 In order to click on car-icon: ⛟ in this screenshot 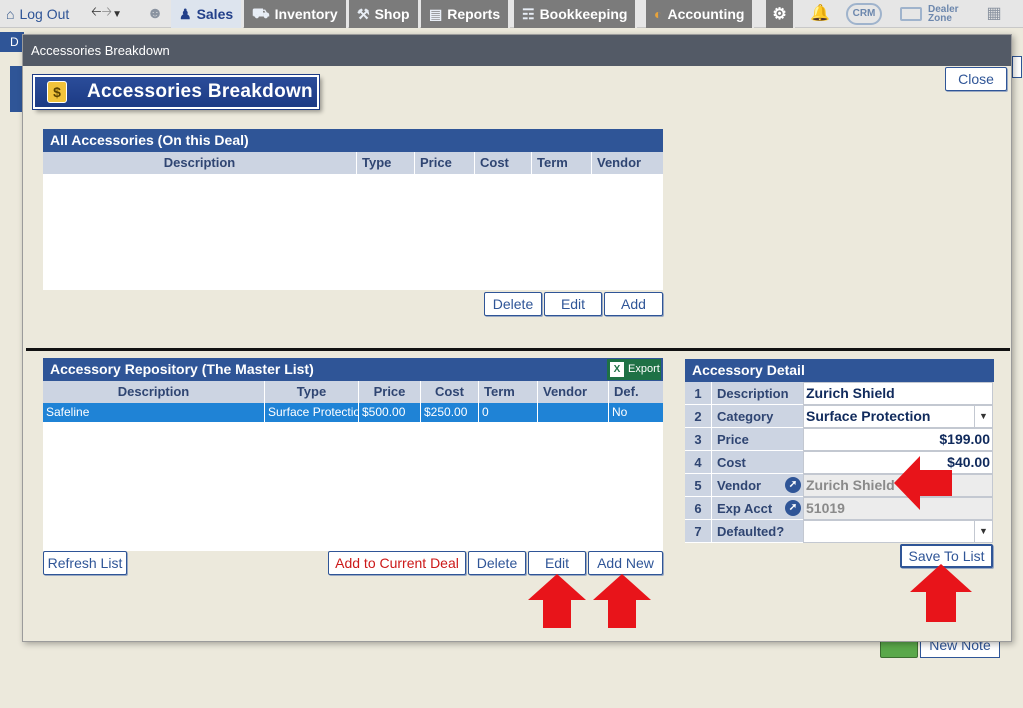, I will do `click(261, 12)`.